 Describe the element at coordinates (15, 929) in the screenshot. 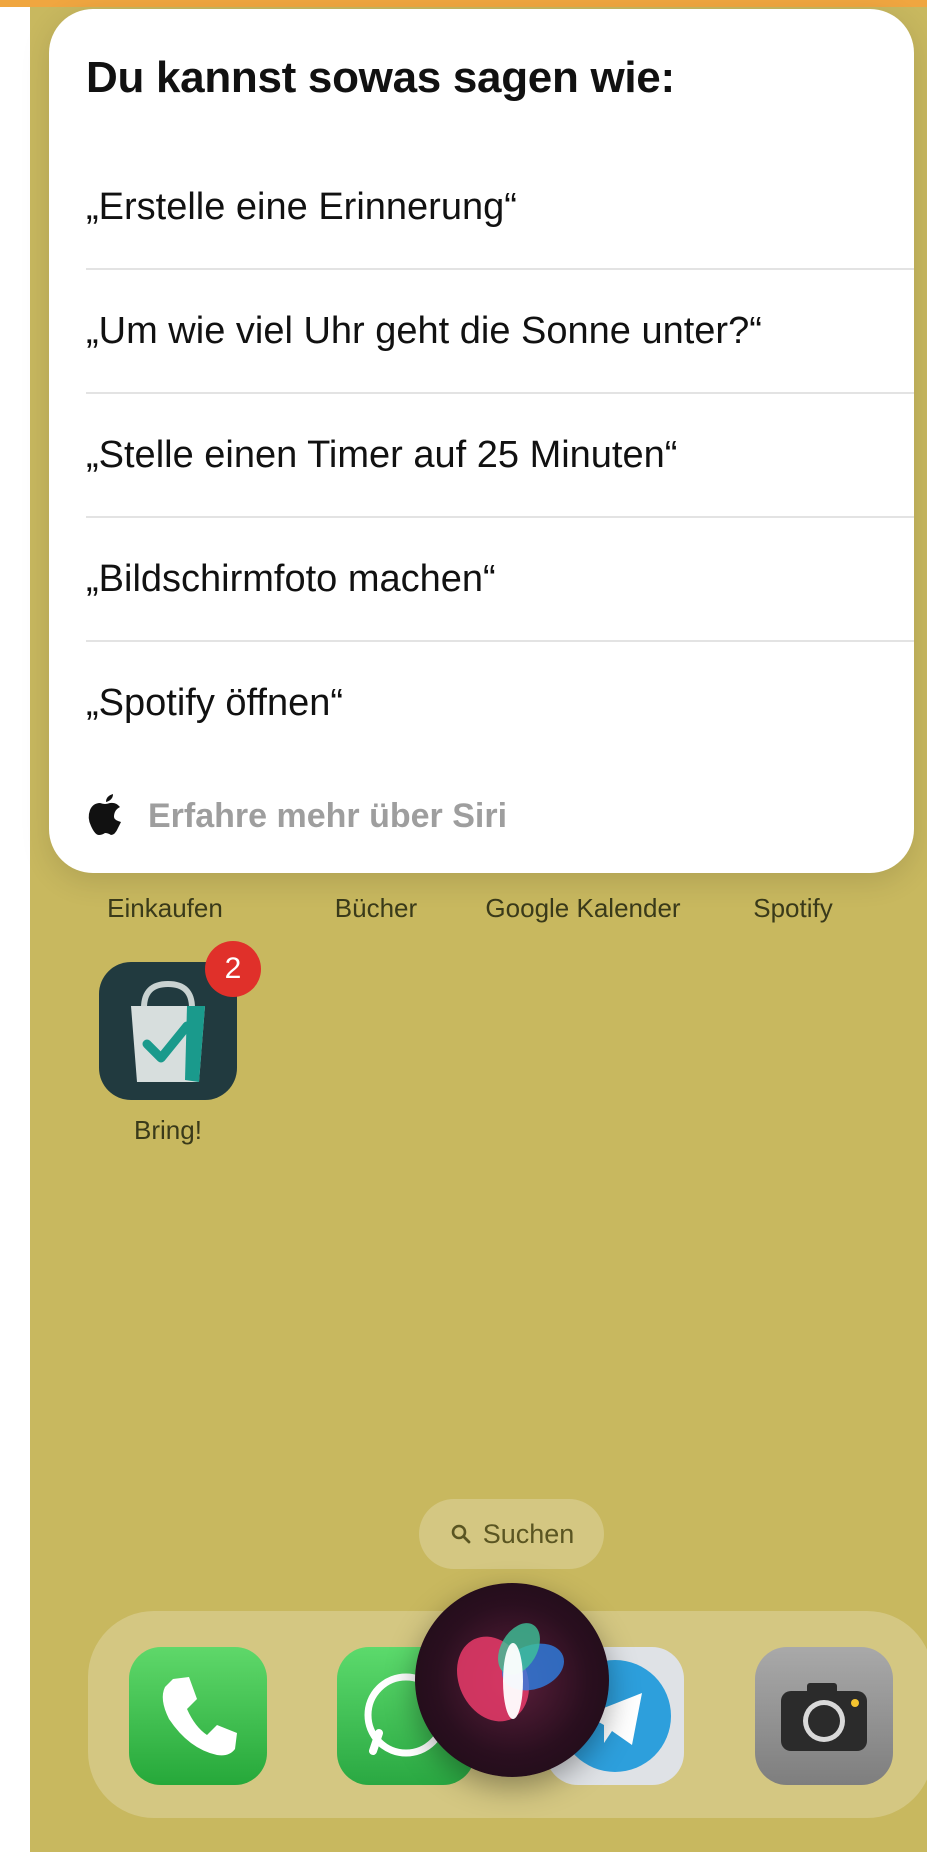

I see `left-margin` at that location.